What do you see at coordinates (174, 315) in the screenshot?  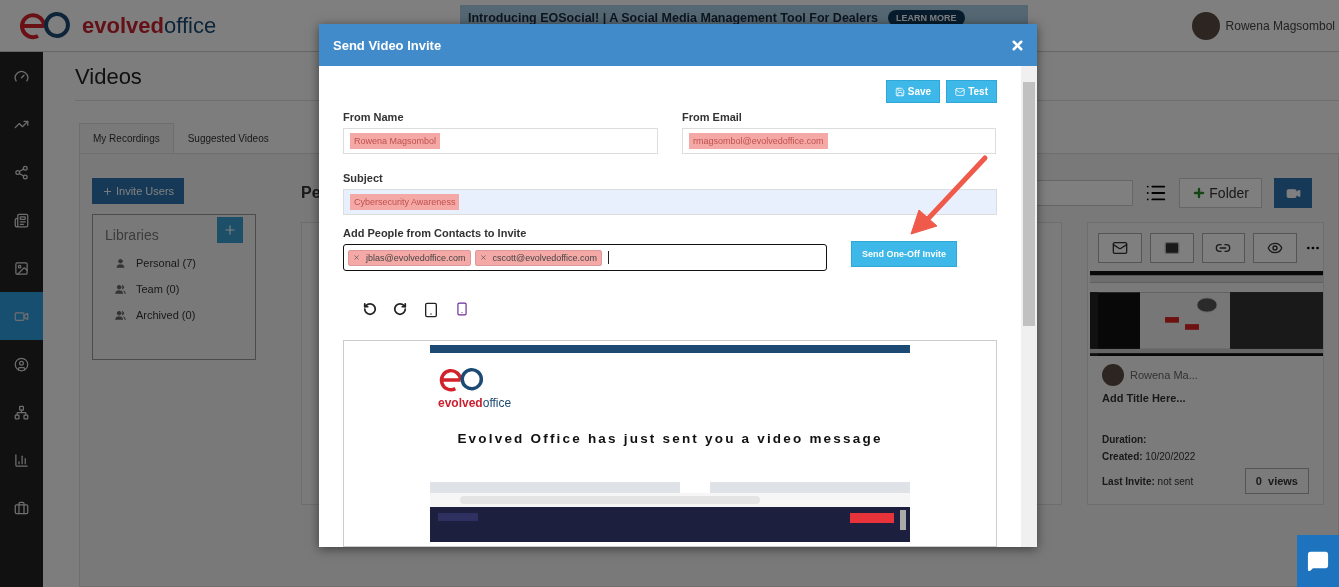 I see `library-item: Archived (0)` at bounding box center [174, 315].